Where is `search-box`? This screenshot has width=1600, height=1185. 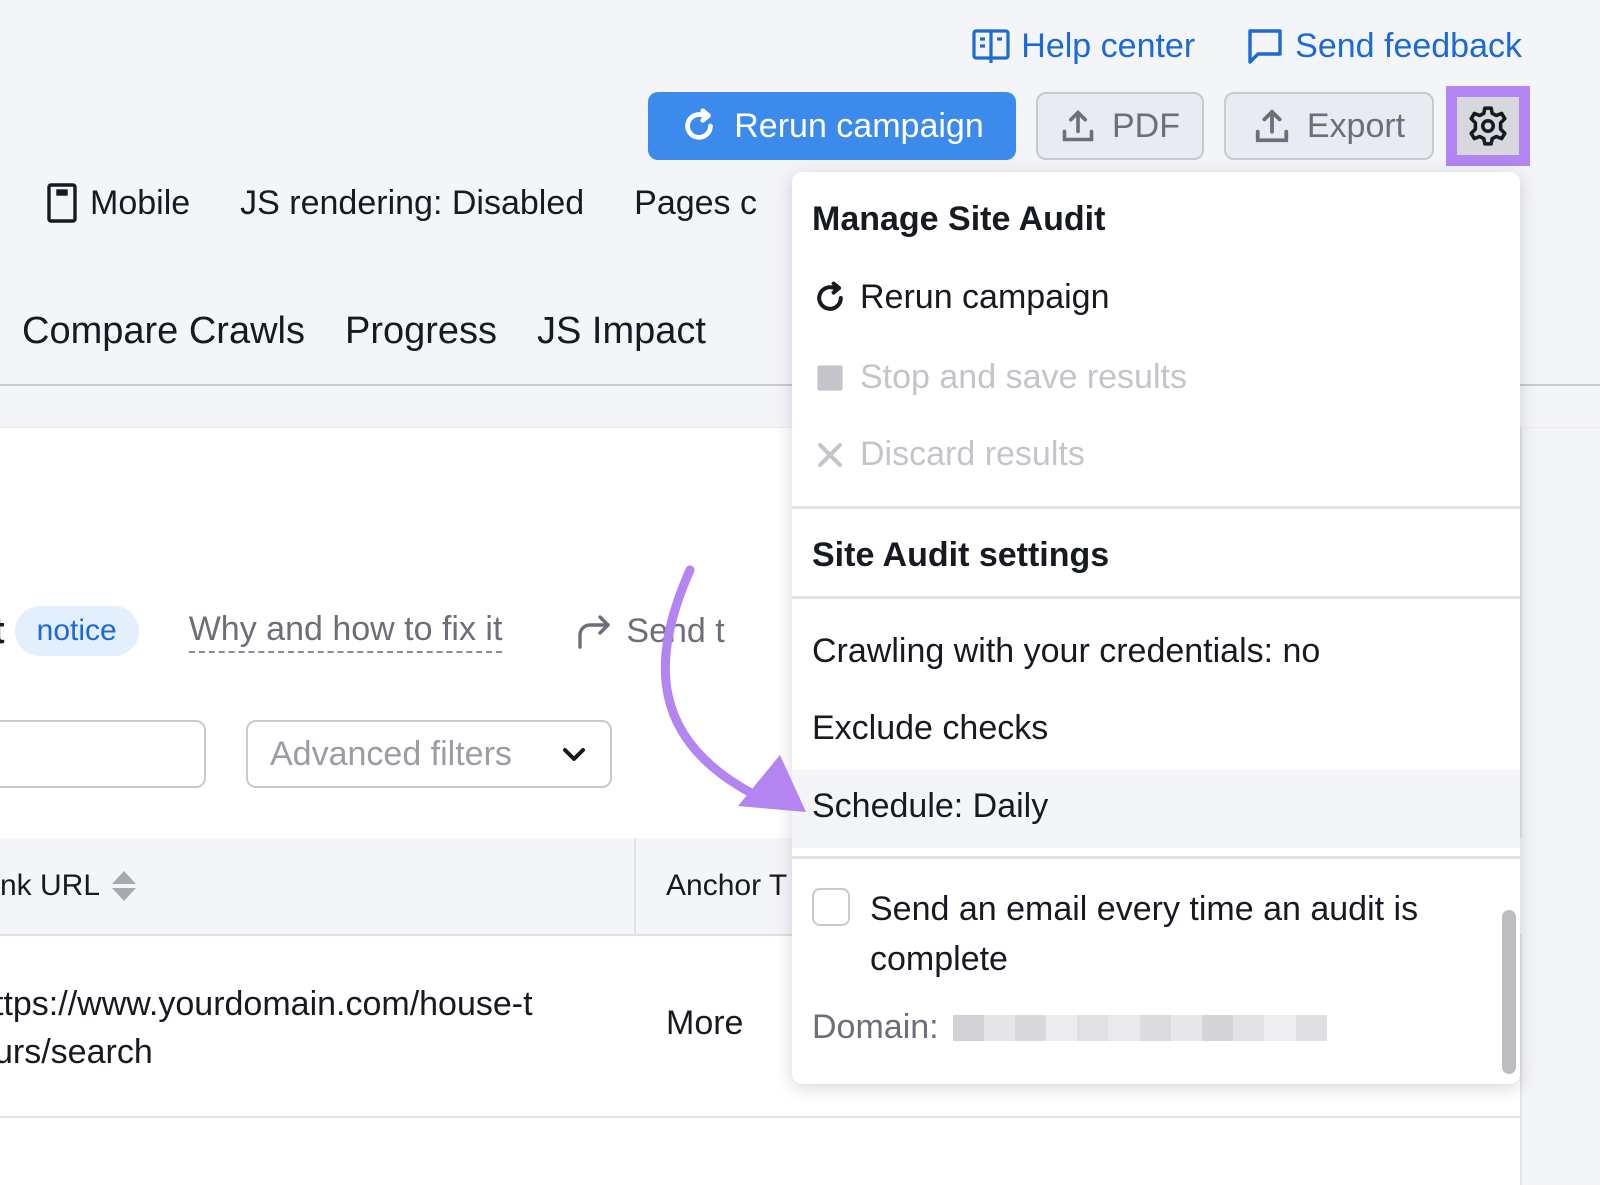
search-box is located at coordinates (208, 754).